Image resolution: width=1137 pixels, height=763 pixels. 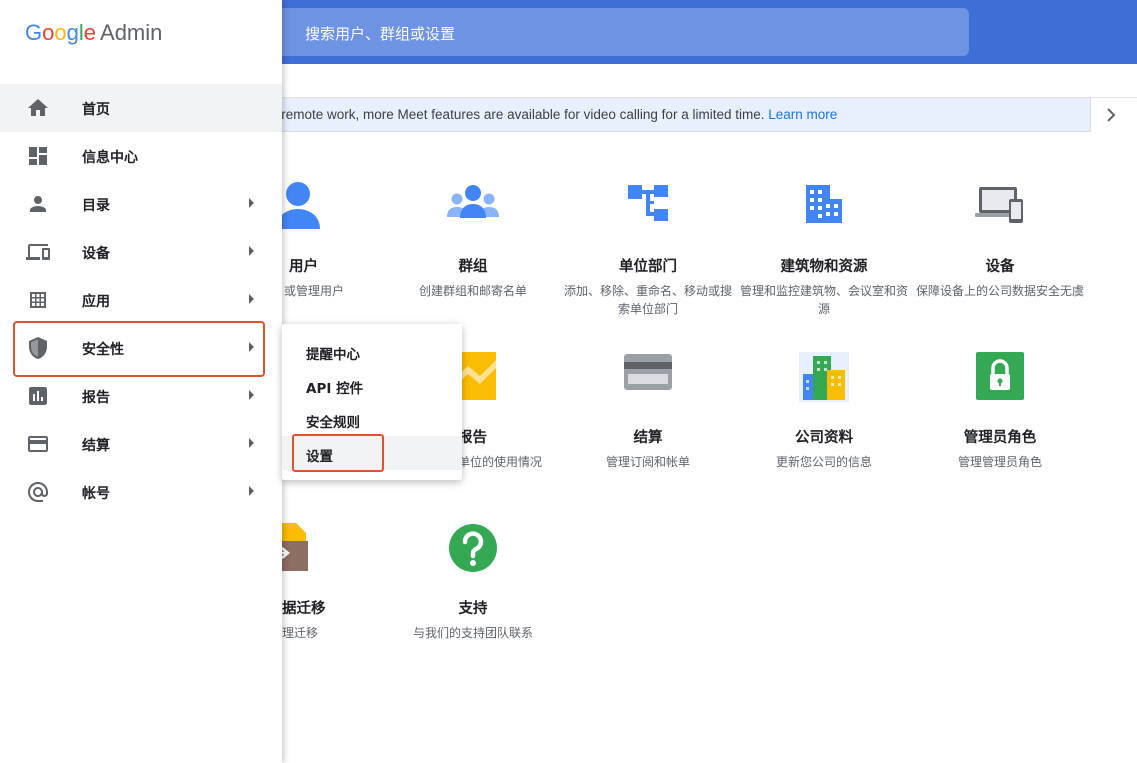 I want to click on laptop-phone-icon, so click(x=999, y=205).